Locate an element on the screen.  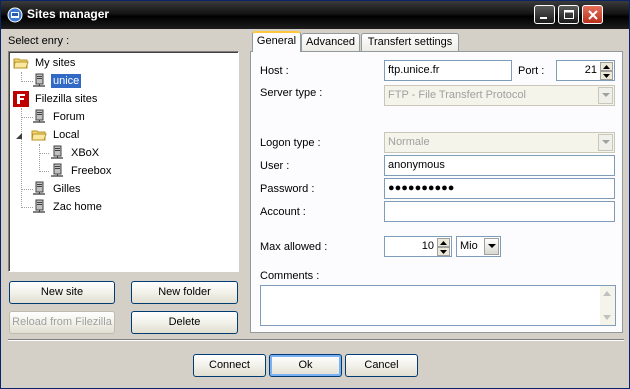
host-label: Host : is located at coordinates (274, 71).